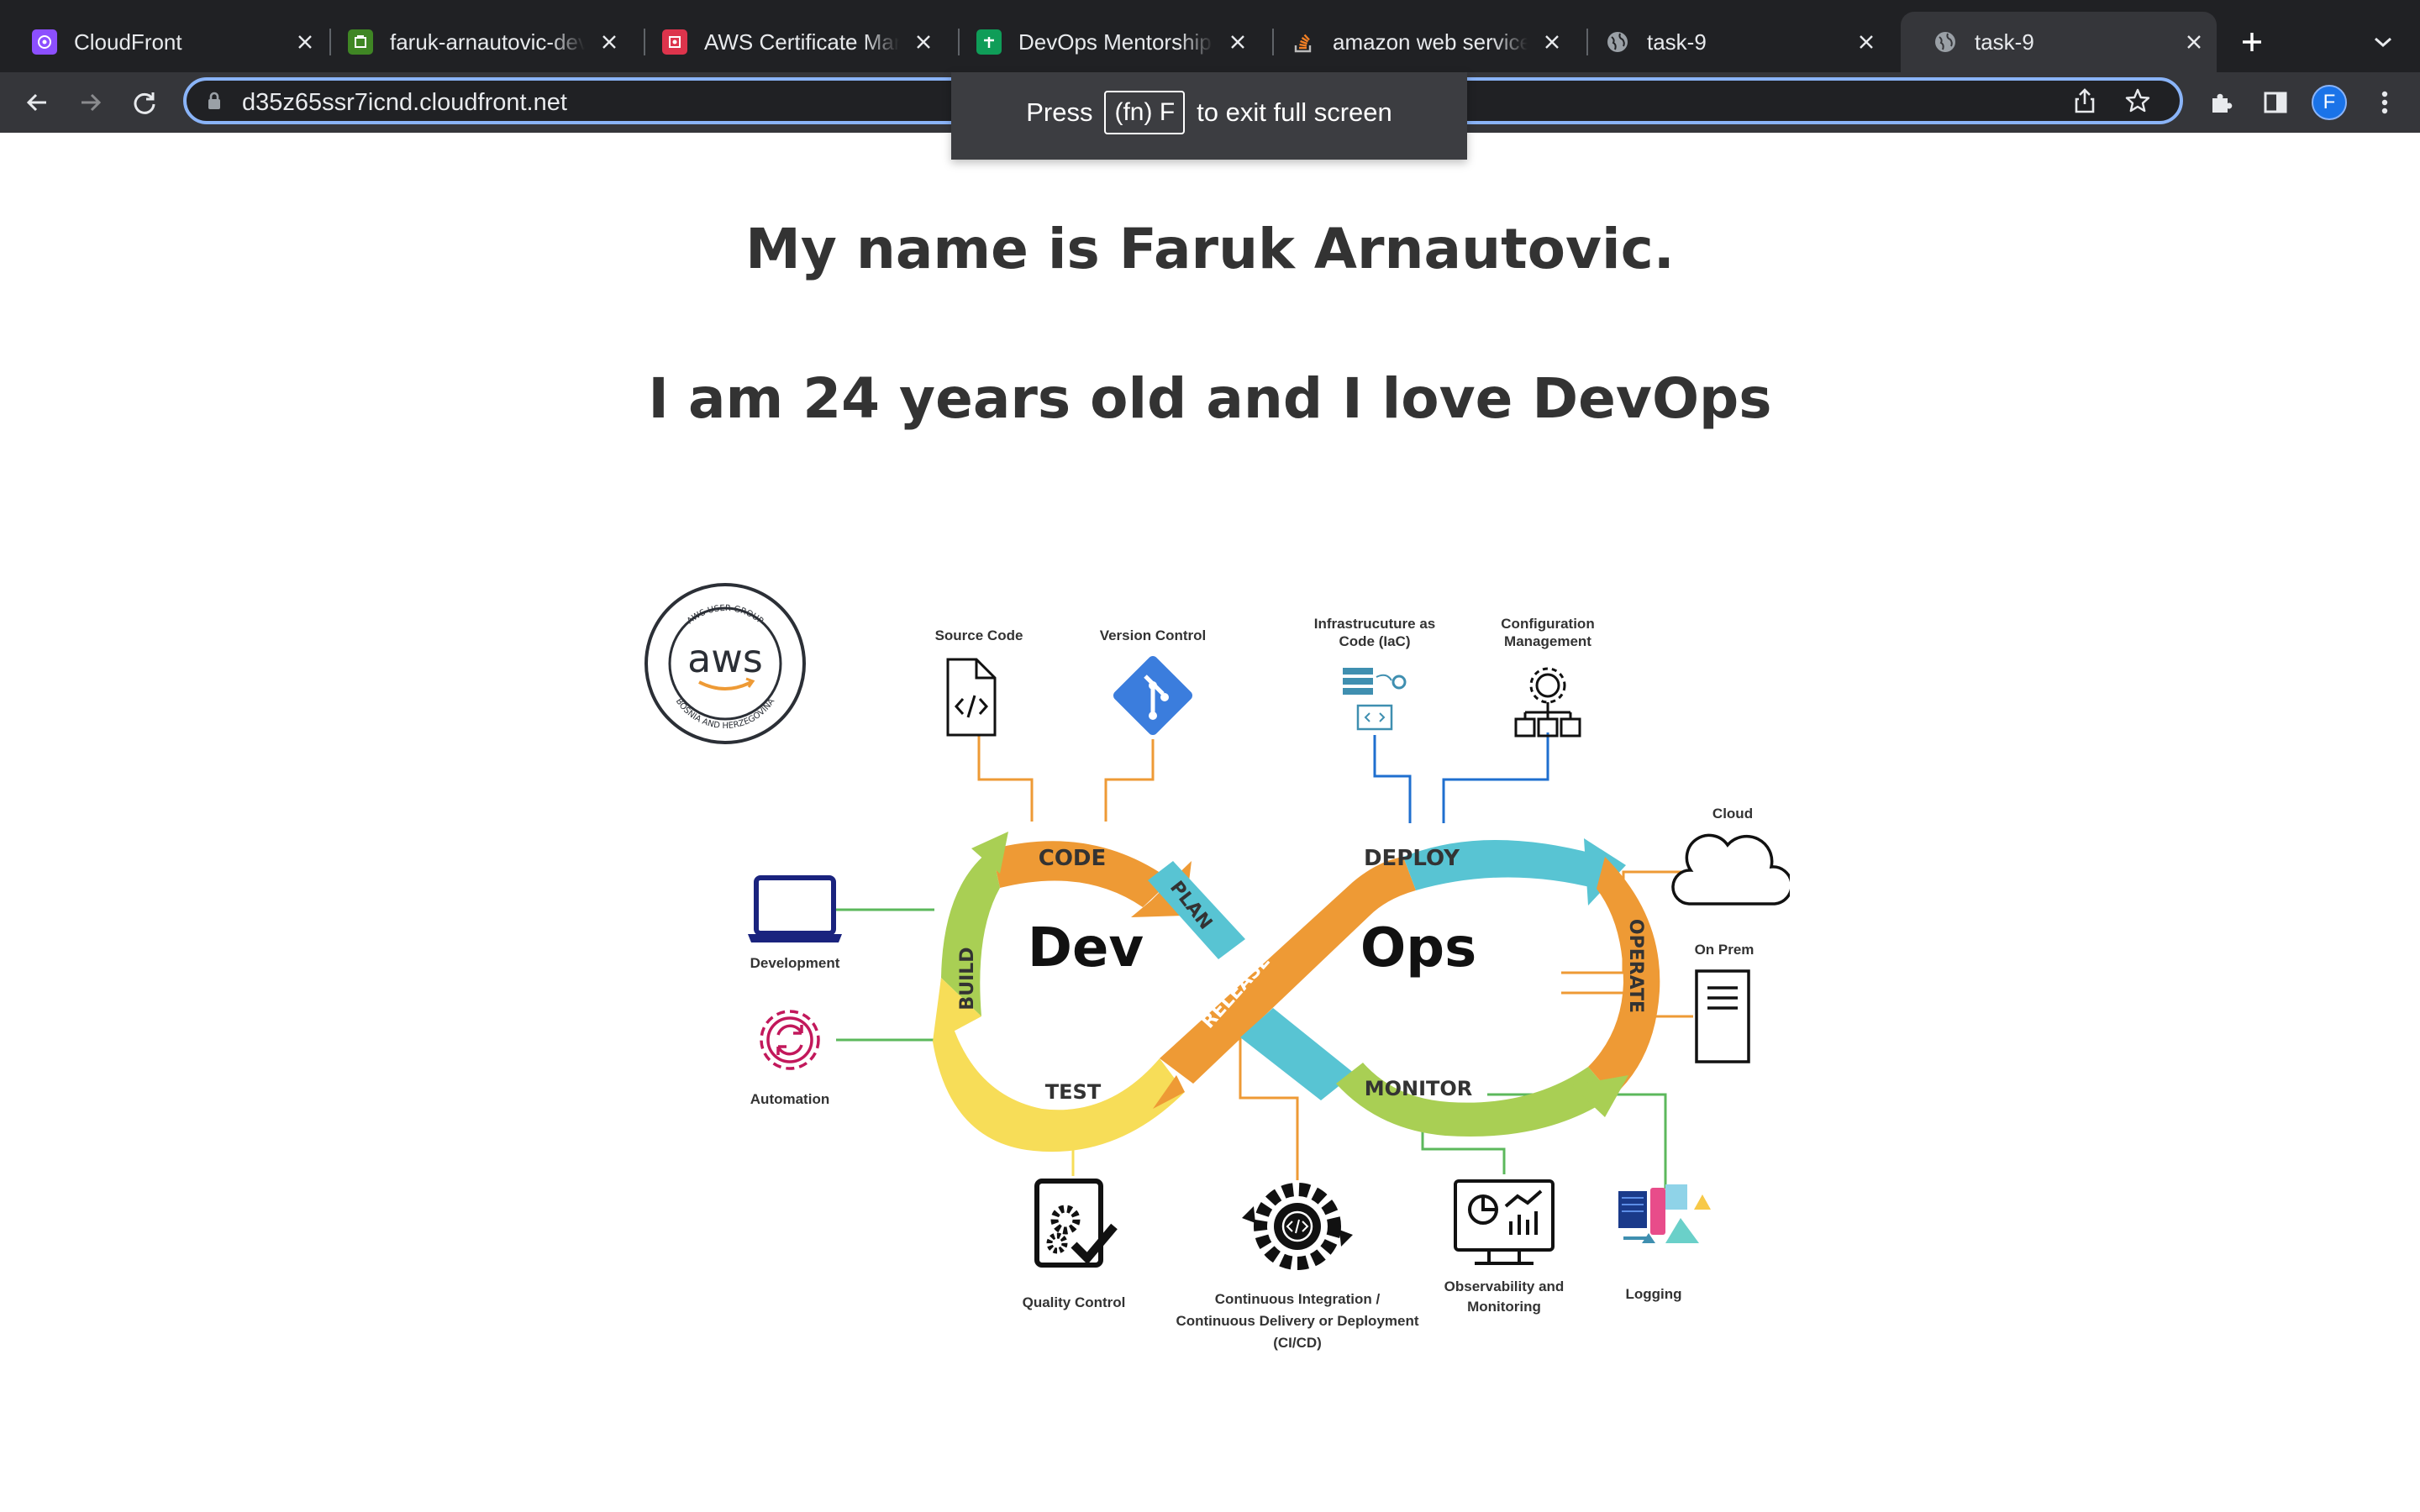 This screenshot has height=1512, width=2420. Describe the element at coordinates (1635, 966) in the screenshot. I see `stage-operate-label: OPERATE` at that location.